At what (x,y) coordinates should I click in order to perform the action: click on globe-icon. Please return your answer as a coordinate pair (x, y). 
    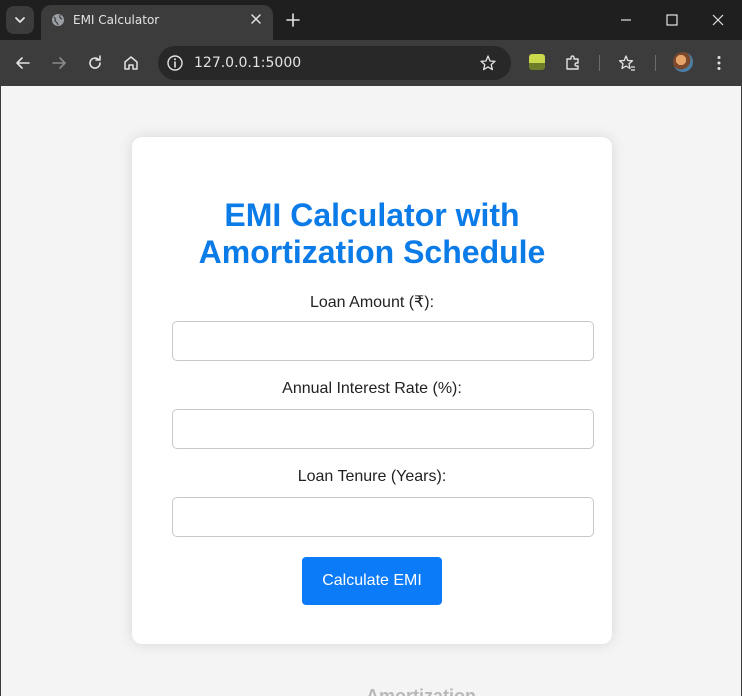
    Looking at the image, I should click on (58, 20).